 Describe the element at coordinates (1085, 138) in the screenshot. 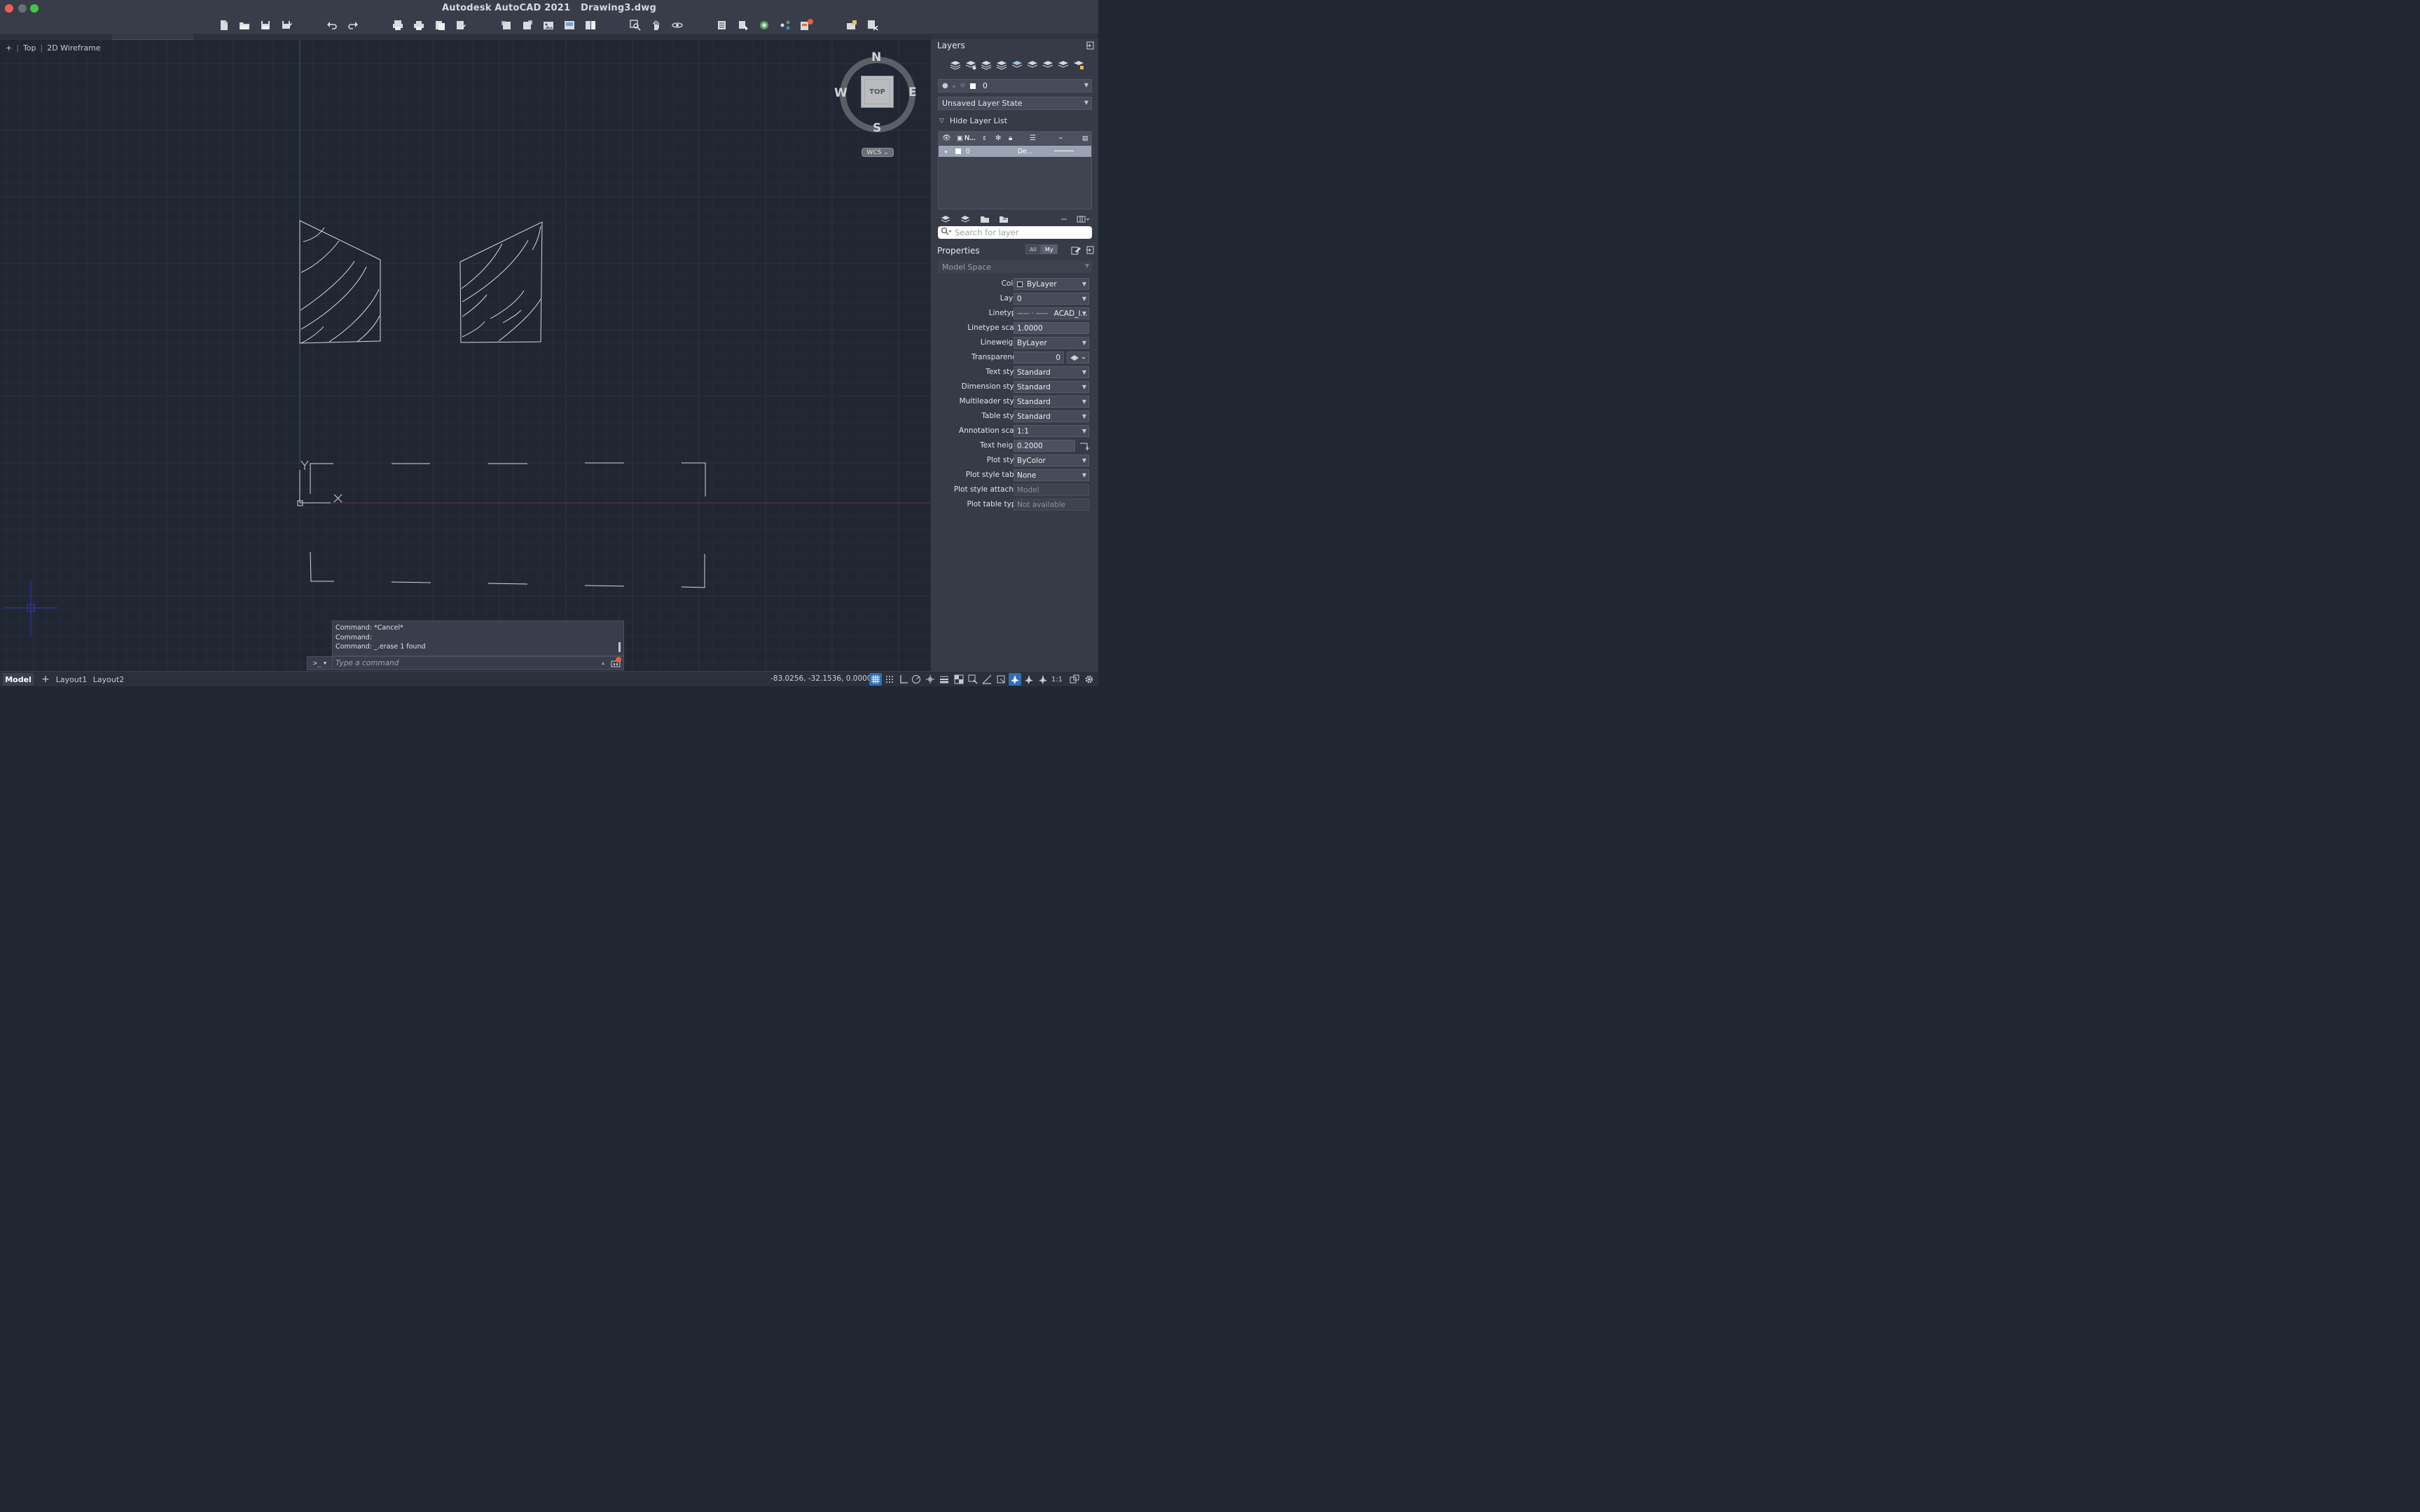

I see `columns-menu-icon: ▤` at that location.